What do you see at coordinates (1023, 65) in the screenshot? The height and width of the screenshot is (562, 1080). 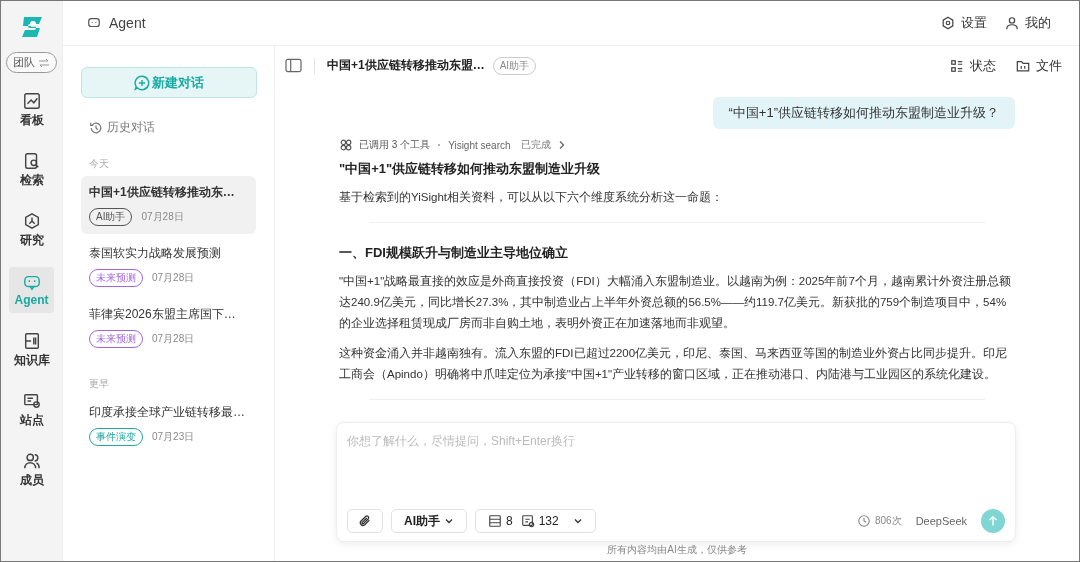 I see `folder-icon` at bounding box center [1023, 65].